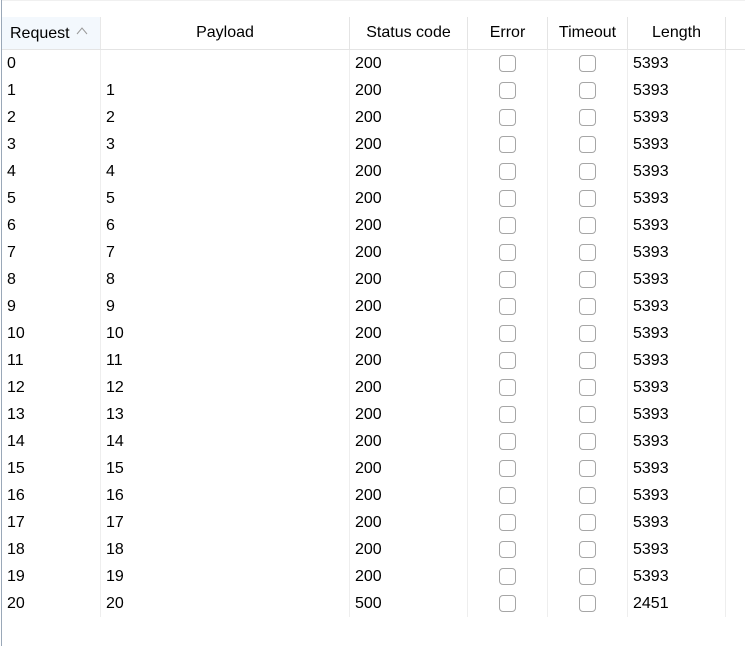 This screenshot has height=646, width=745. I want to click on column-header-status-code: Status code, so click(409, 33).